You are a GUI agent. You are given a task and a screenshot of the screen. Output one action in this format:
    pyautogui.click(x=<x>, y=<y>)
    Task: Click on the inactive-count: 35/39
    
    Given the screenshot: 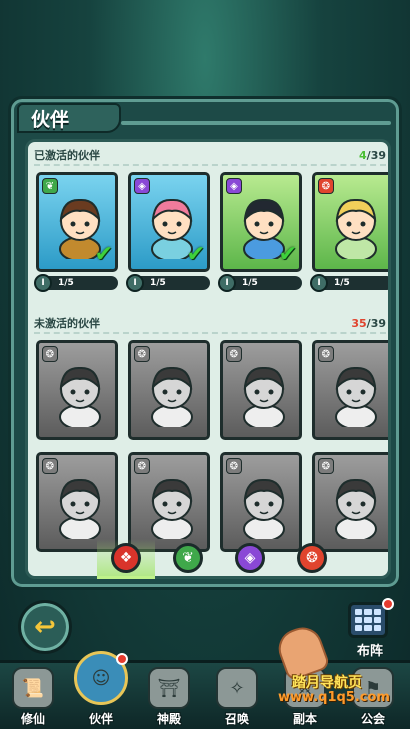 What is the action you would take?
    pyautogui.click(x=368, y=323)
    